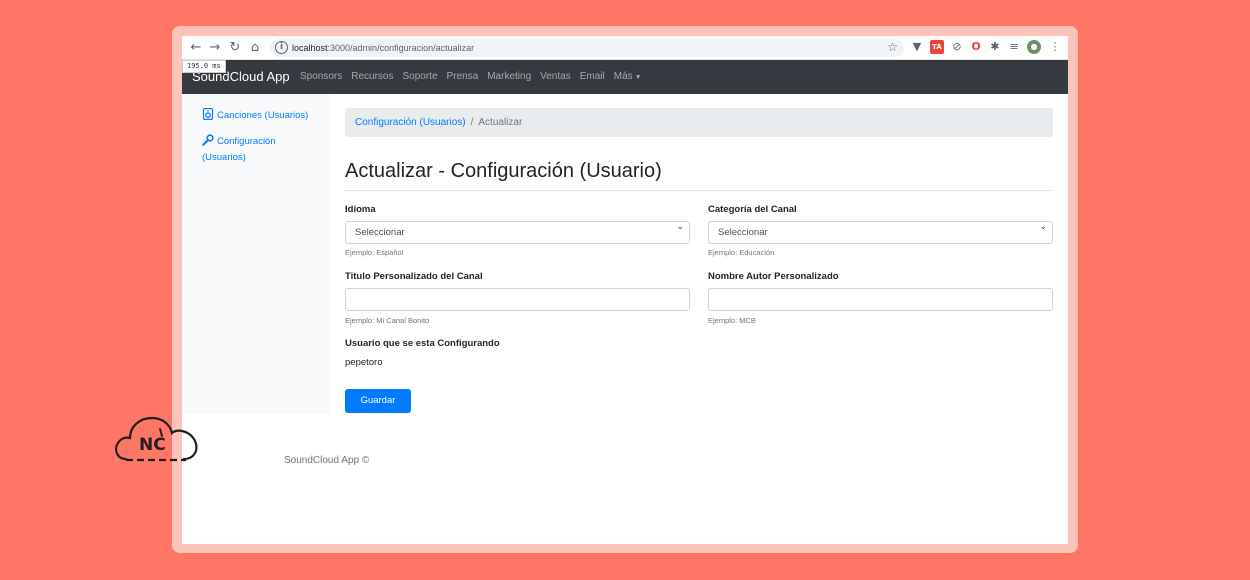  Describe the element at coordinates (327, 460) in the screenshot. I see `footer-text: SoundCloud App ©` at that location.